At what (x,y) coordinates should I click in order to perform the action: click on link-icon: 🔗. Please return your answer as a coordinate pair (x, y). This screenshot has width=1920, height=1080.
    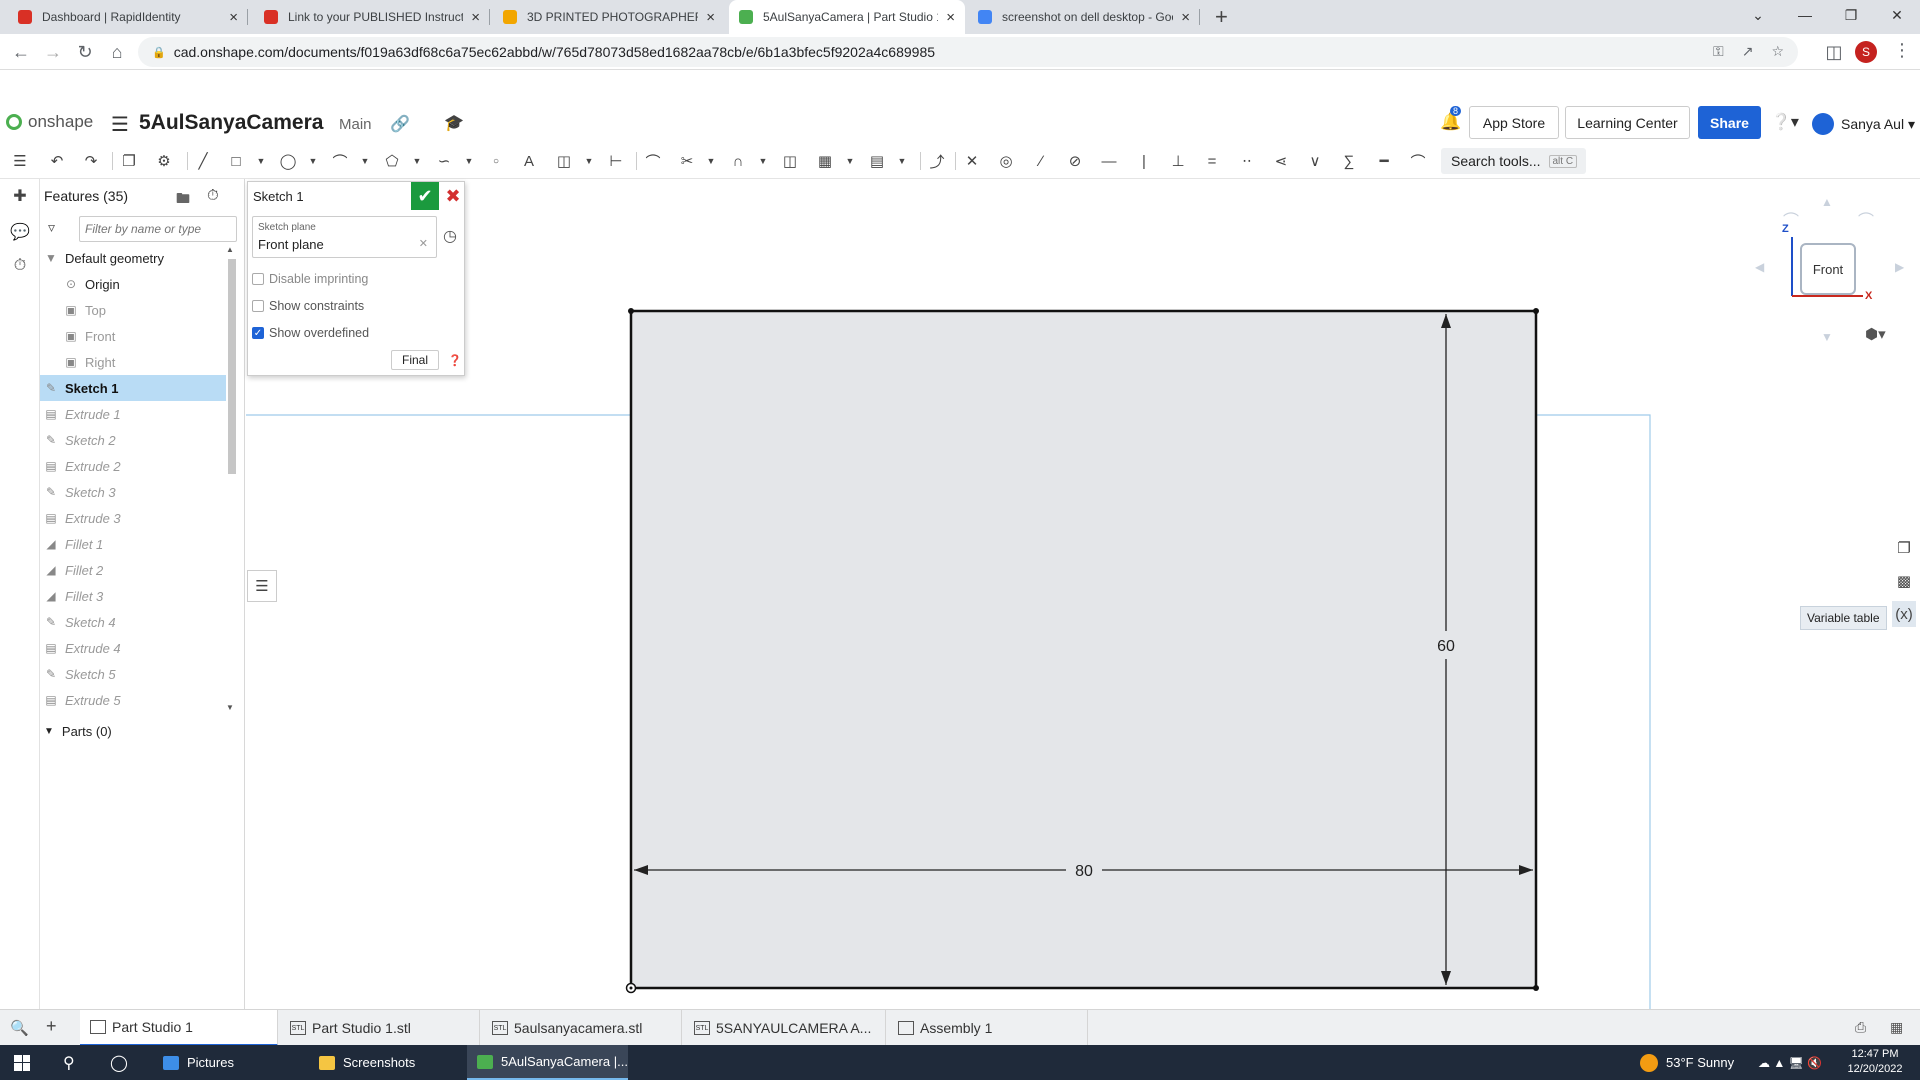
    Looking at the image, I should click on (400, 124).